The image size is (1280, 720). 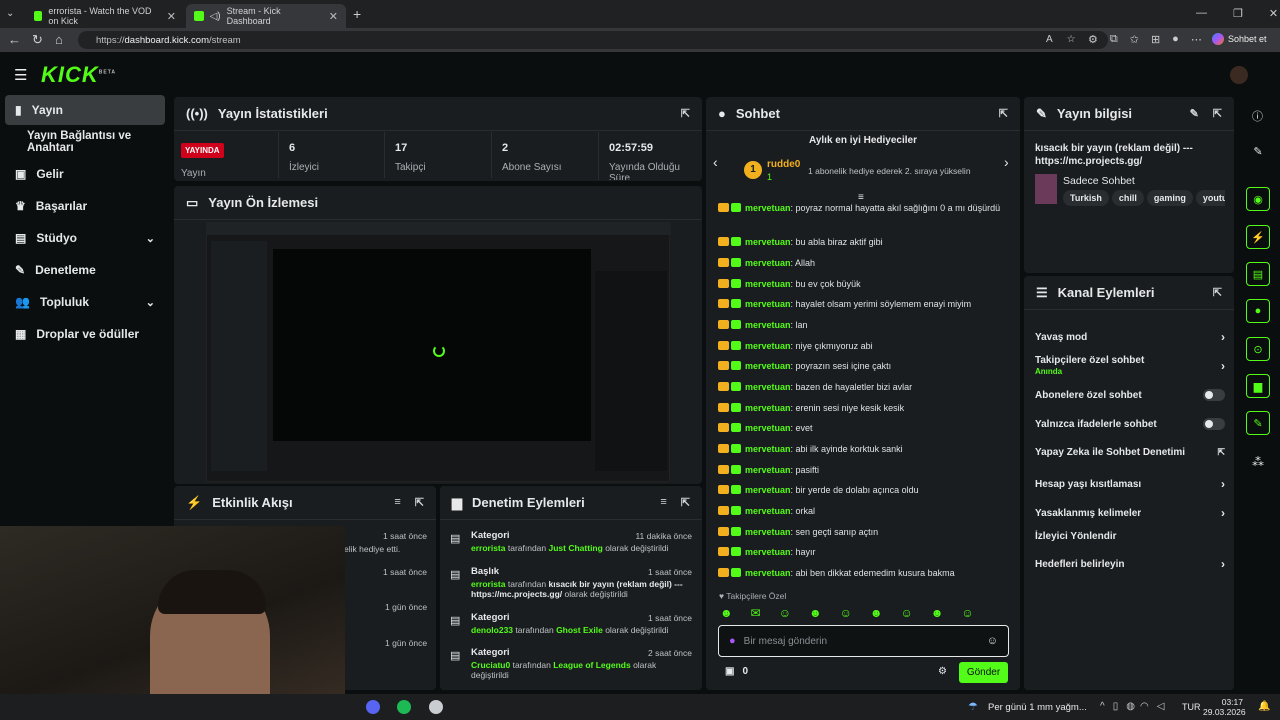 I want to click on language-indicator: TUR, so click(x=1191, y=707).